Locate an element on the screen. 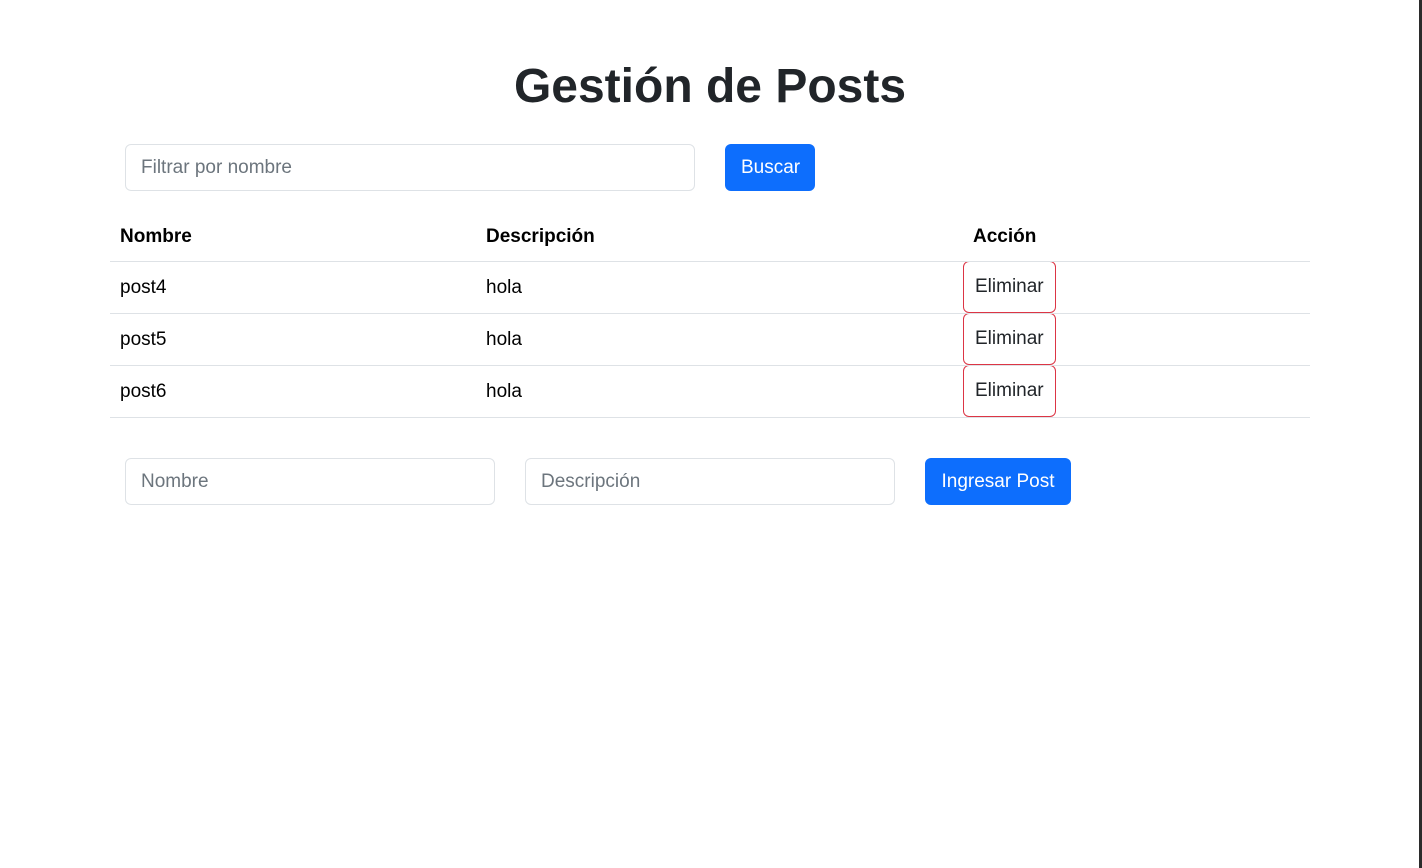  filter-name-input is located at coordinates (410, 167).